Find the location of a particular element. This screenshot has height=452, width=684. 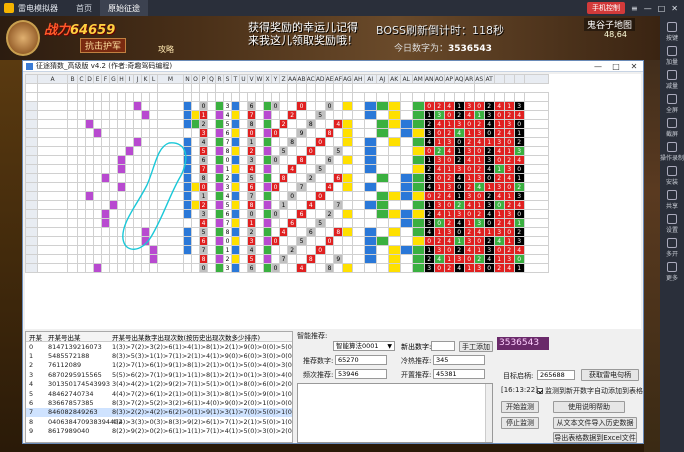

indicator-cell: 6 is located at coordinates (227, 214).